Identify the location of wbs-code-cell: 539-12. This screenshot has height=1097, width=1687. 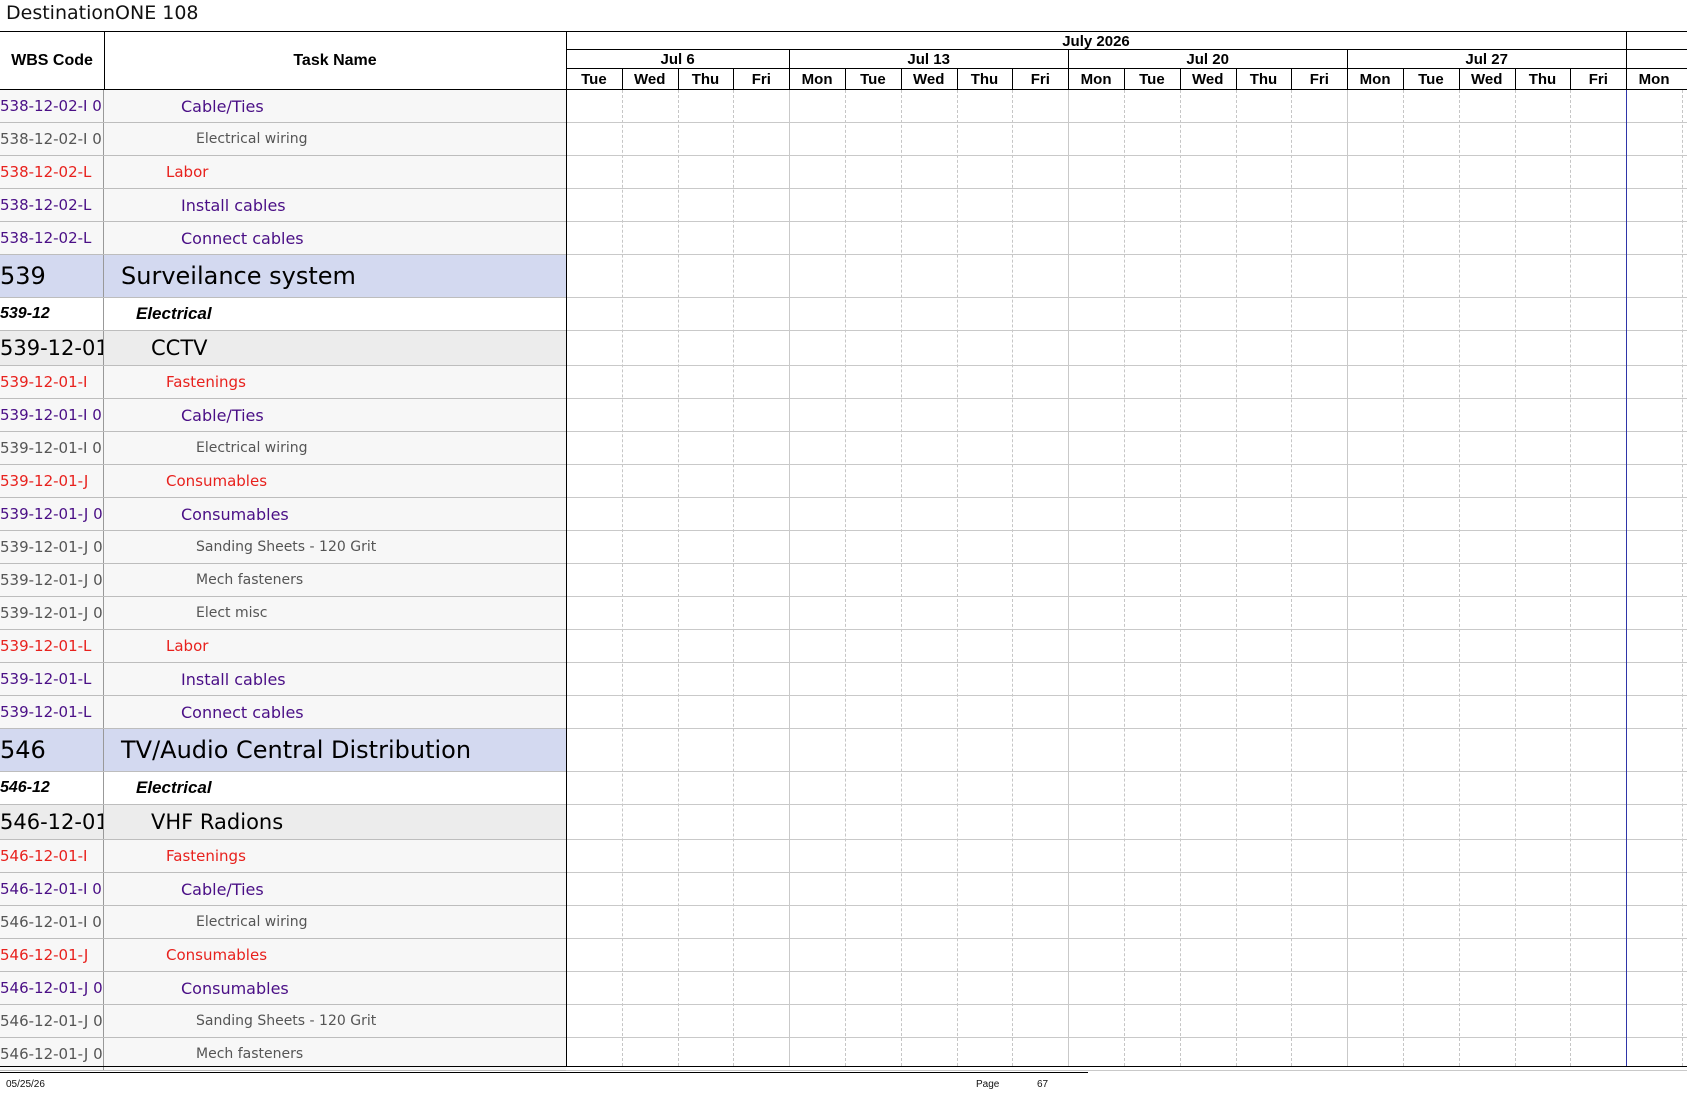
(52, 314).